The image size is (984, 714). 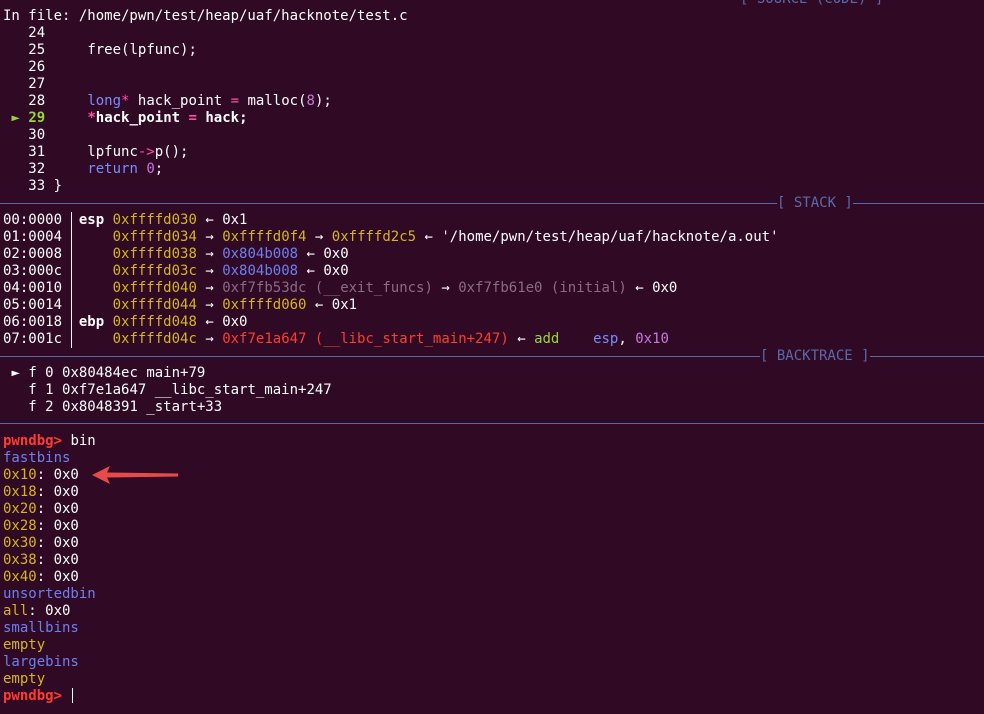 I want to click on fastbin-entry: 0x28: 0x0, so click(x=41, y=526).